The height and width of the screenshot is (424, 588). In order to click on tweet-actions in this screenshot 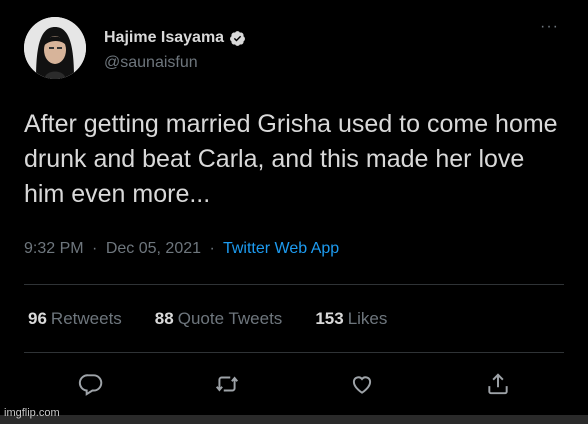, I will do `click(294, 384)`.